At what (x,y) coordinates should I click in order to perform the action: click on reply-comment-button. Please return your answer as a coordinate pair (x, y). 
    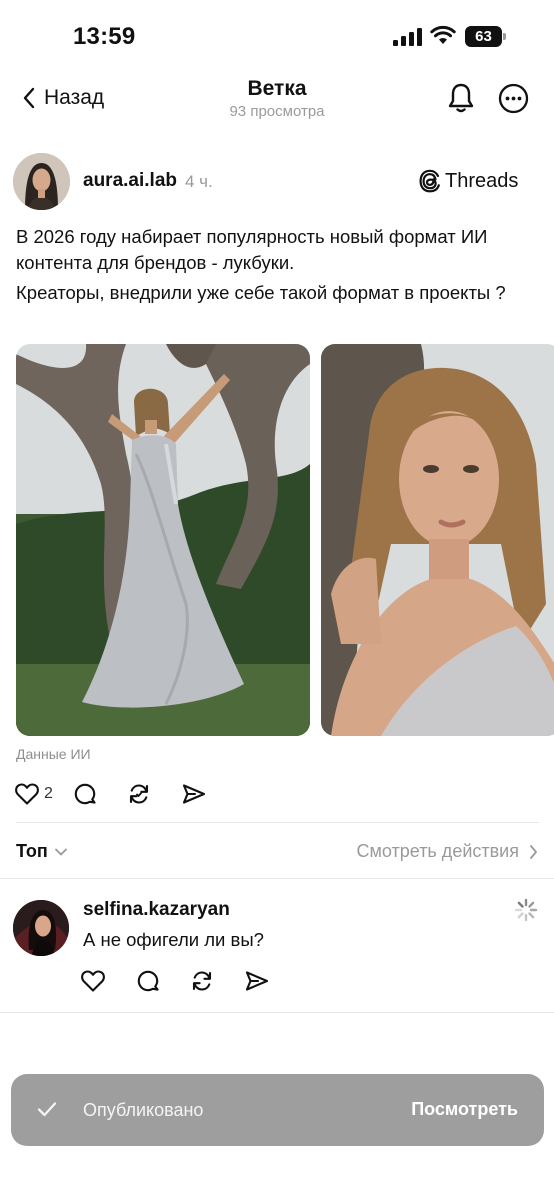
    Looking at the image, I should click on (148, 981).